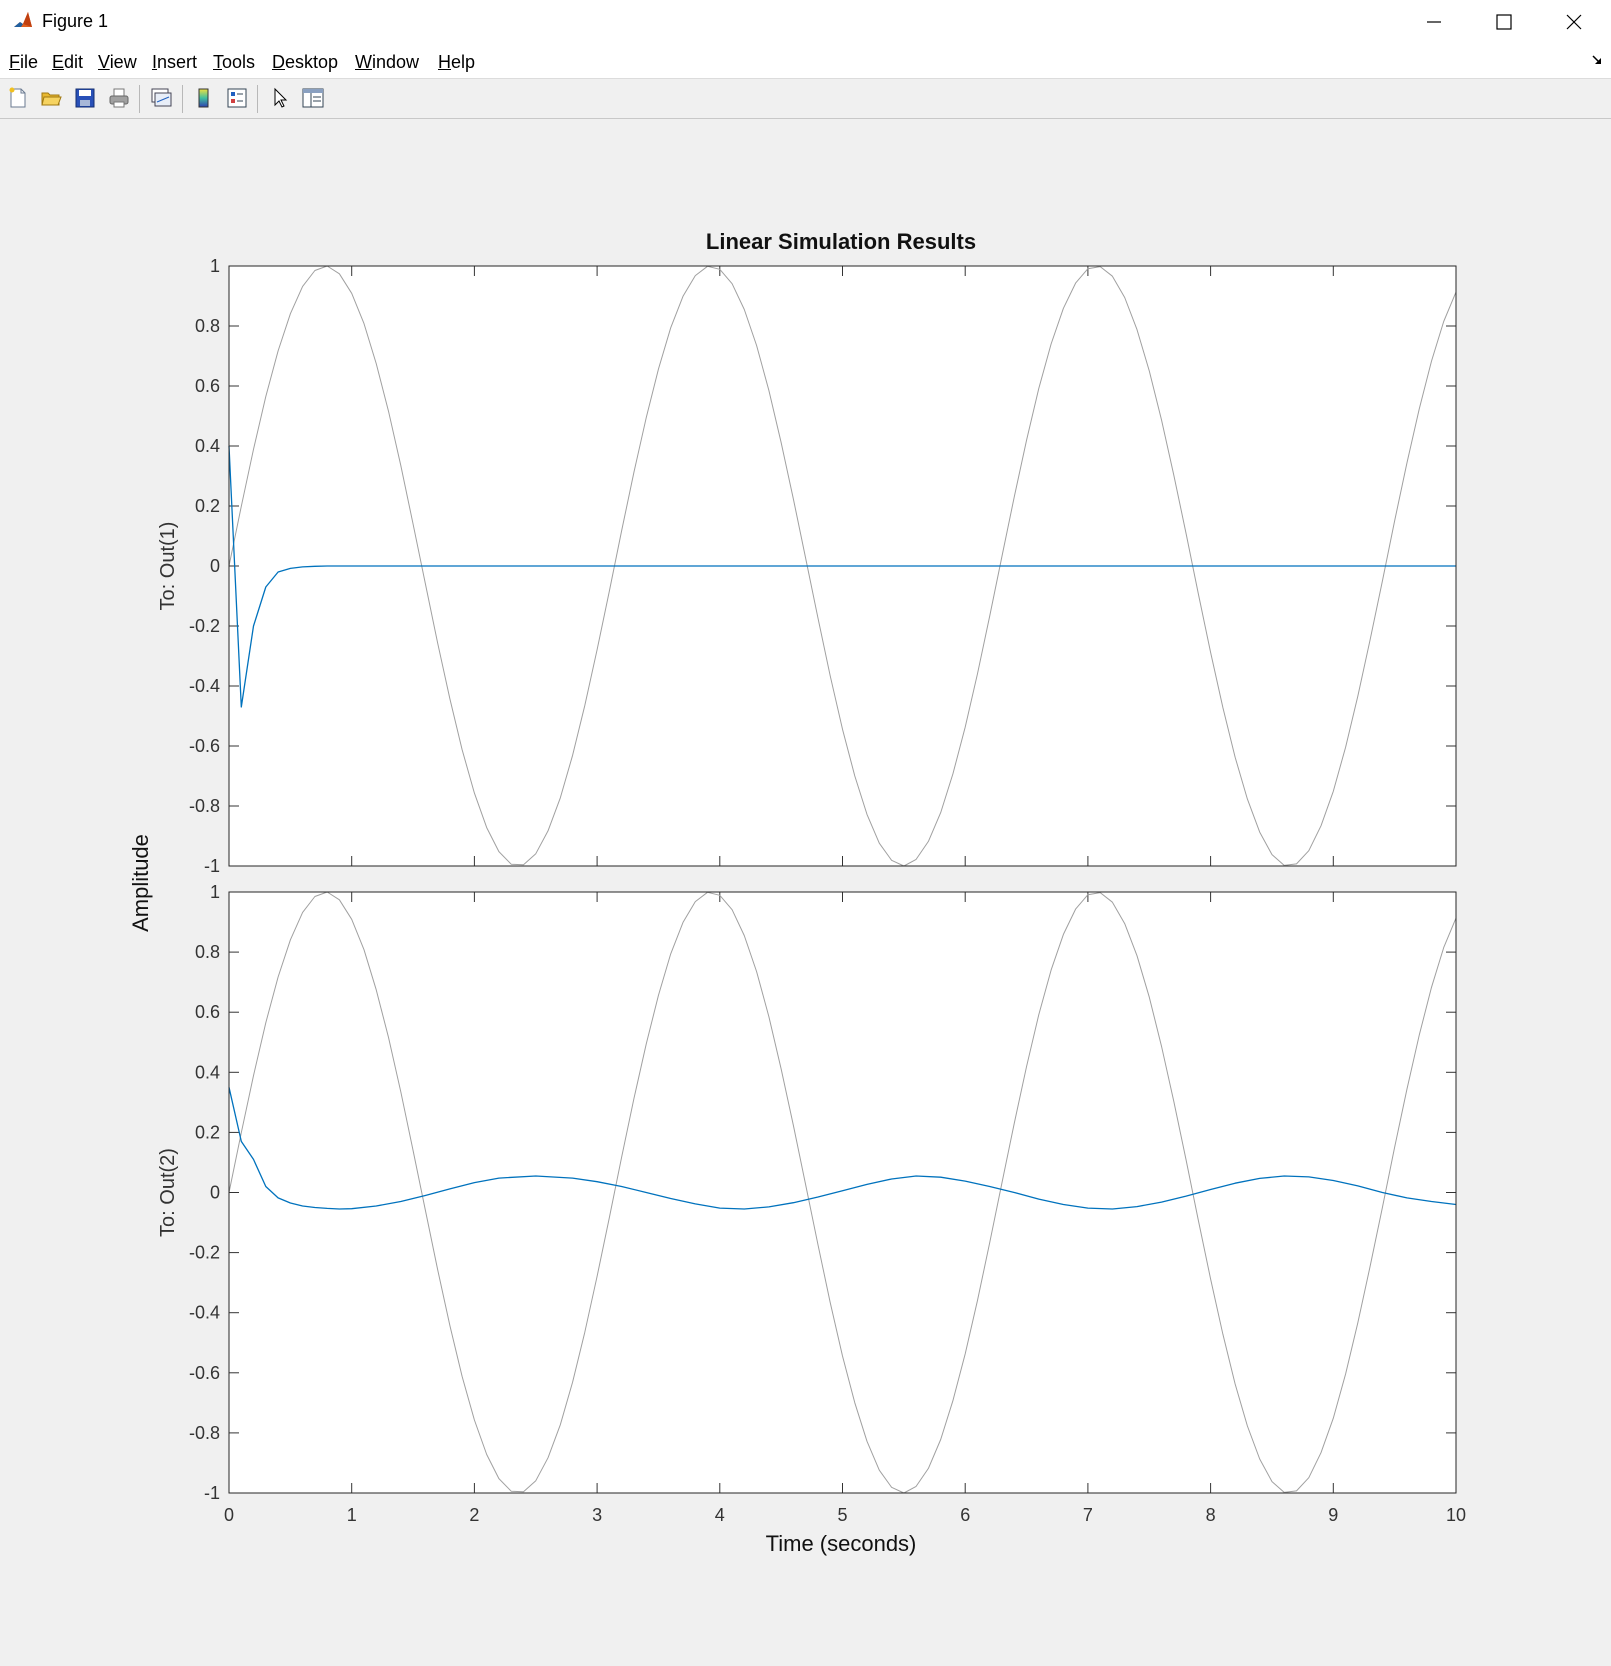 The width and height of the screenshot is (1611, 1666). What do you see at coordinates (842, 1515) in the screenshot?
I see `x-tick-label: 5` at bounding box center [842, 1515].